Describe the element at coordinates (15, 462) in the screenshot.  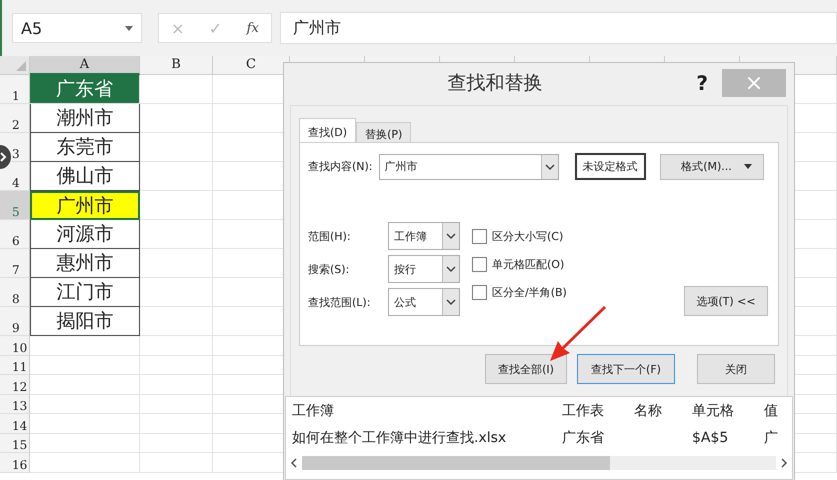
I see `row-header: 16` at that location.